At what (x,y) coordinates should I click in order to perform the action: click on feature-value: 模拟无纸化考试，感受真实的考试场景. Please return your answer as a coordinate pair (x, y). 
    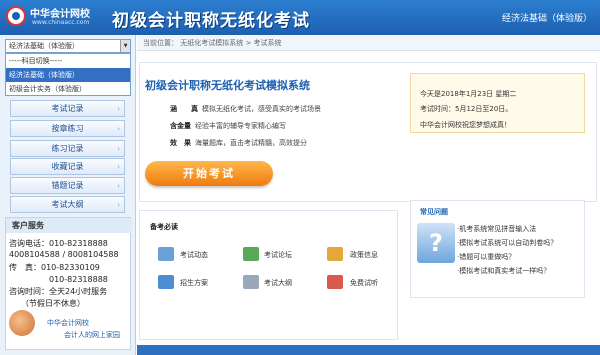
    Looking at the image, I should click on (261, 109).